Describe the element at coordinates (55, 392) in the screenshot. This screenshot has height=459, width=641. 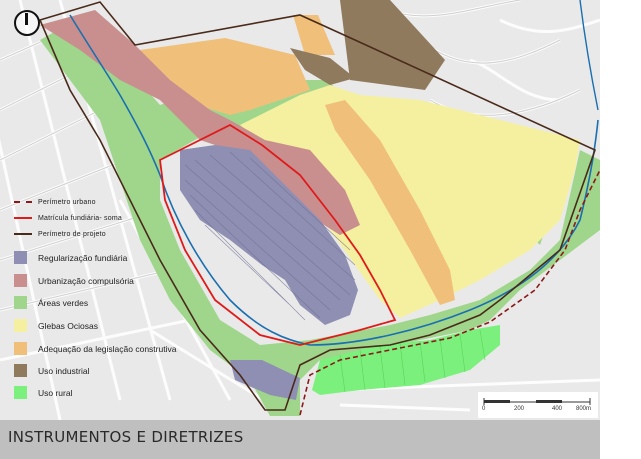
I see `legend-label: Uso rural` at that location.